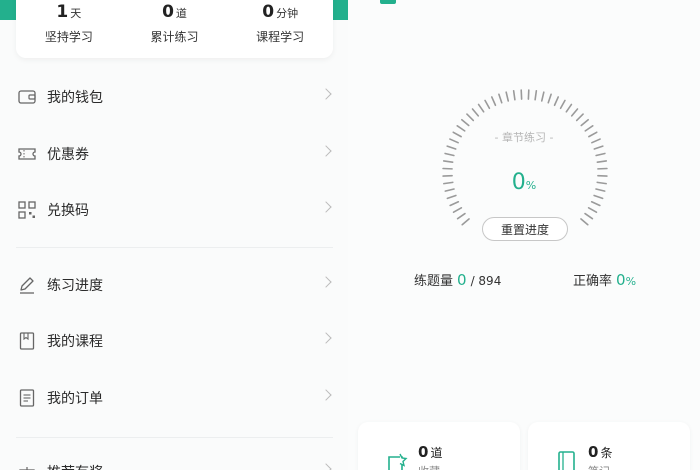  What do you see at coordinates (68, 211) in the screenshot?
I see `menu-label: 兑换码` at bounding box center [68, 211].